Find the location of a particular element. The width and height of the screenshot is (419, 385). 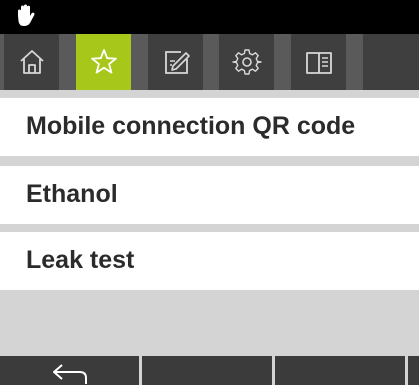

edit-icon is located at coordinates (177, 62).